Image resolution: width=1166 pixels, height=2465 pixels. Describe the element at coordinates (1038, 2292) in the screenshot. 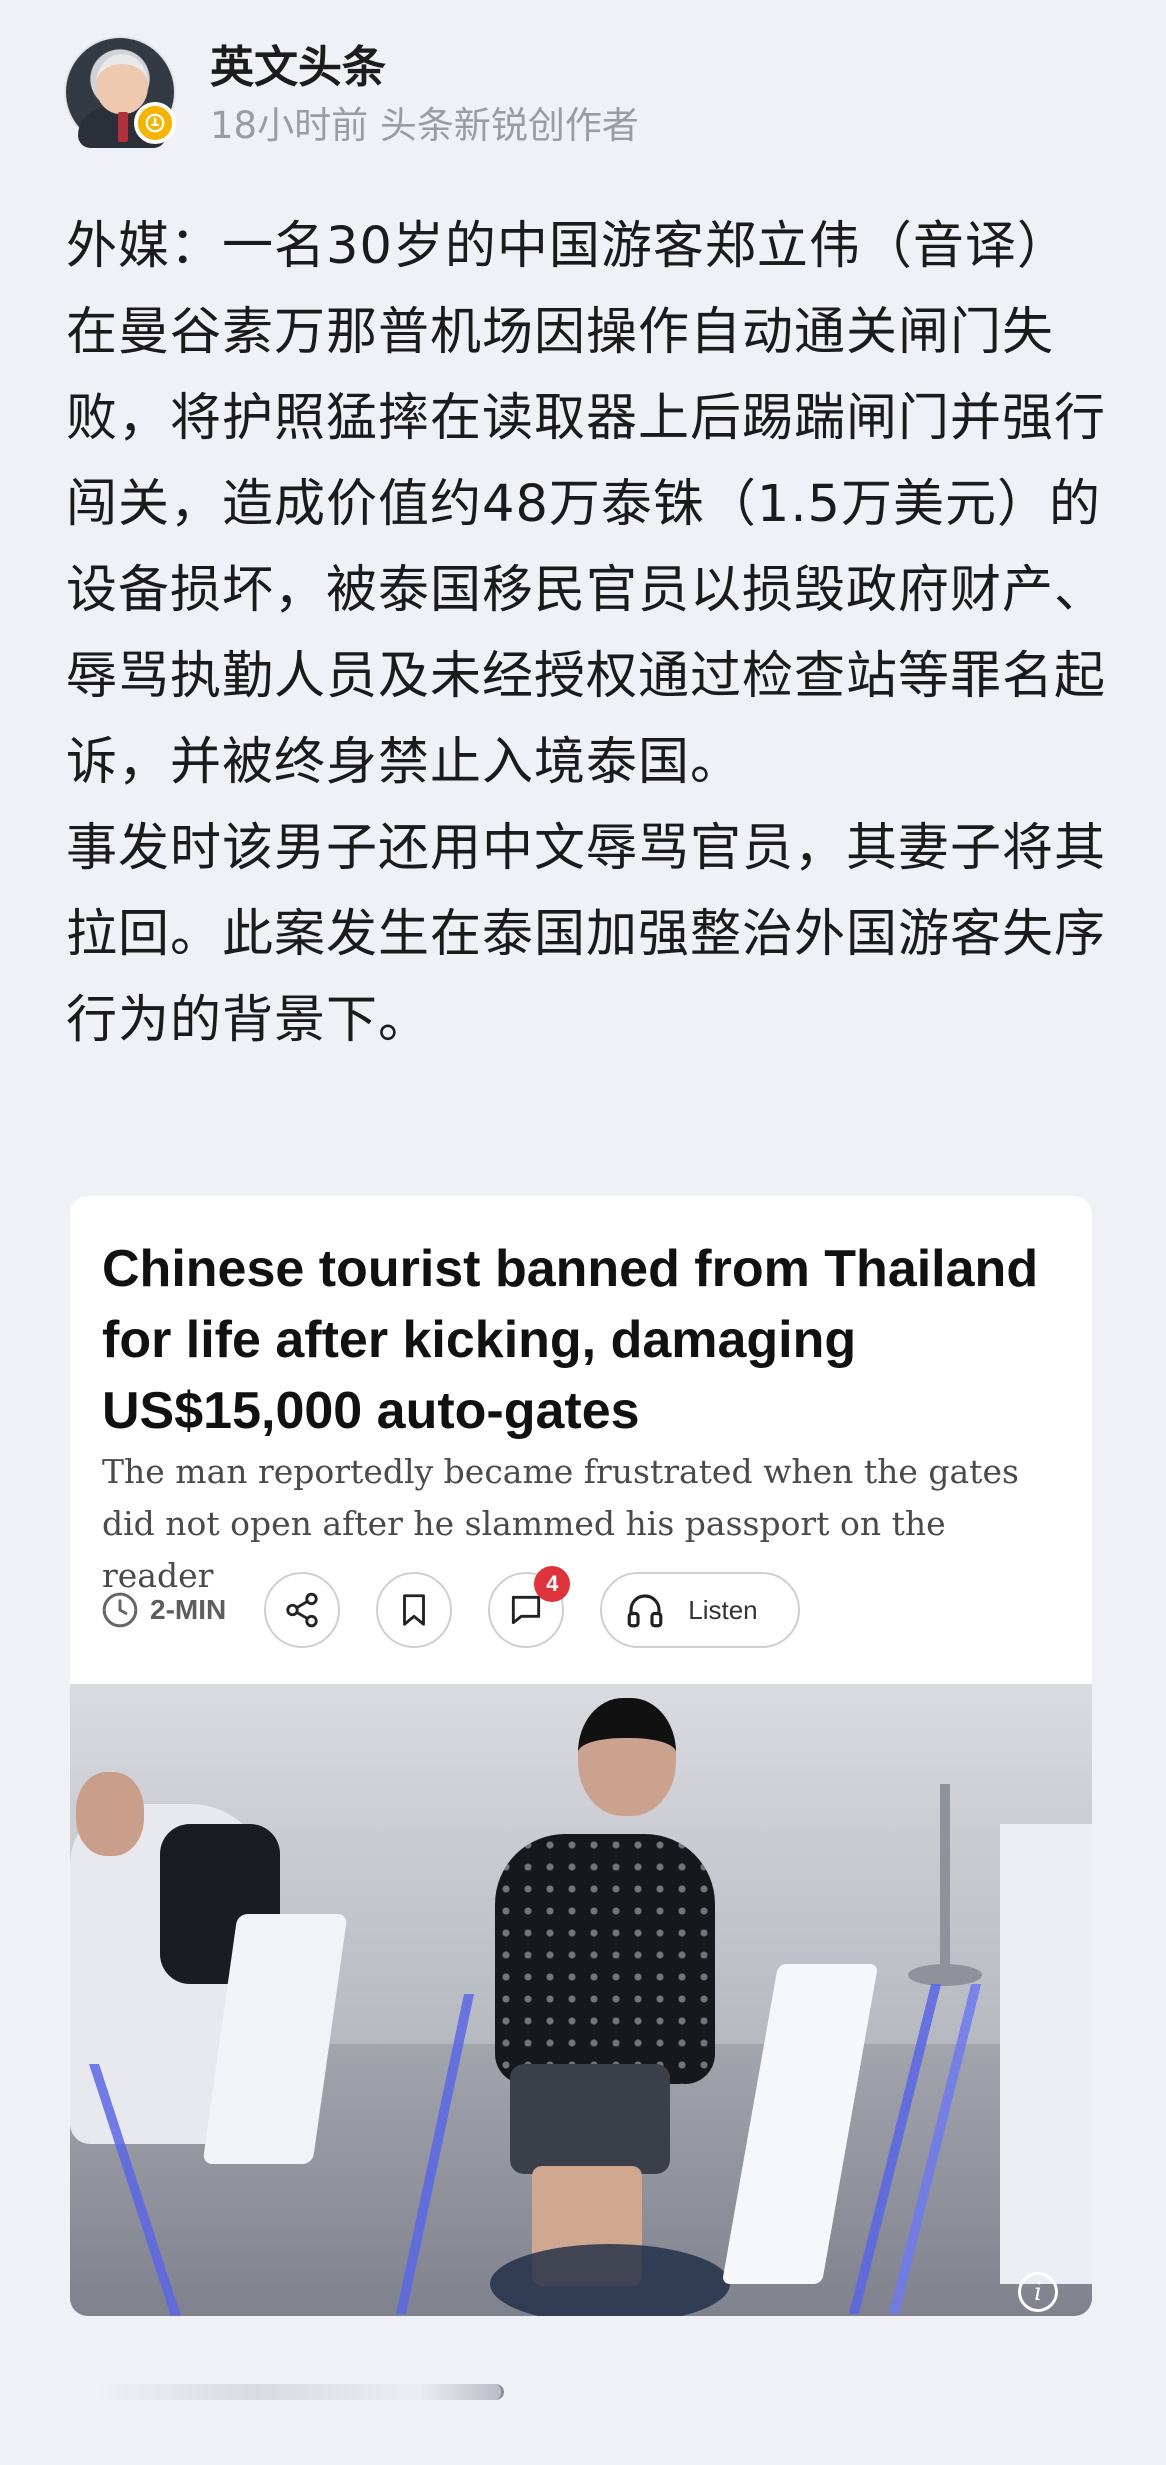

I see `info-icon: i` at that location.